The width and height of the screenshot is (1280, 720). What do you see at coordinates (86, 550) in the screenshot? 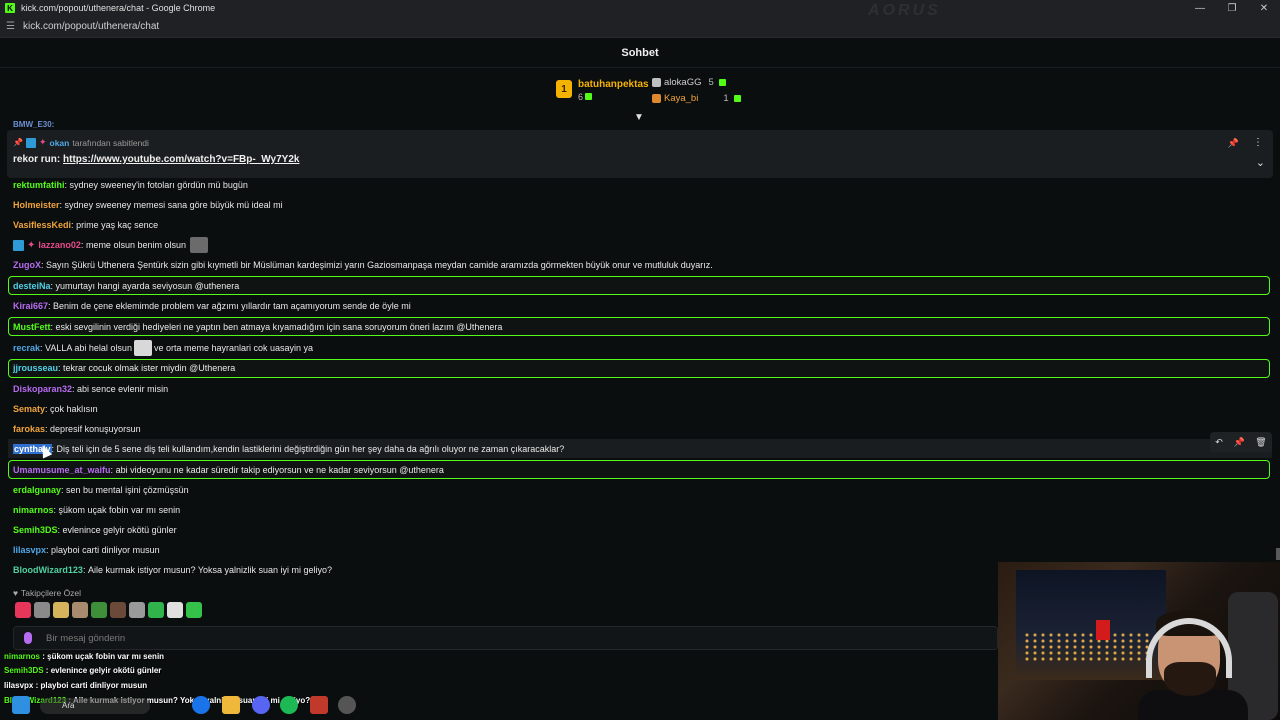
I see `chat-message: lilasvpx: playboi carti dinliyor musun` at bounding box center [86, 550].